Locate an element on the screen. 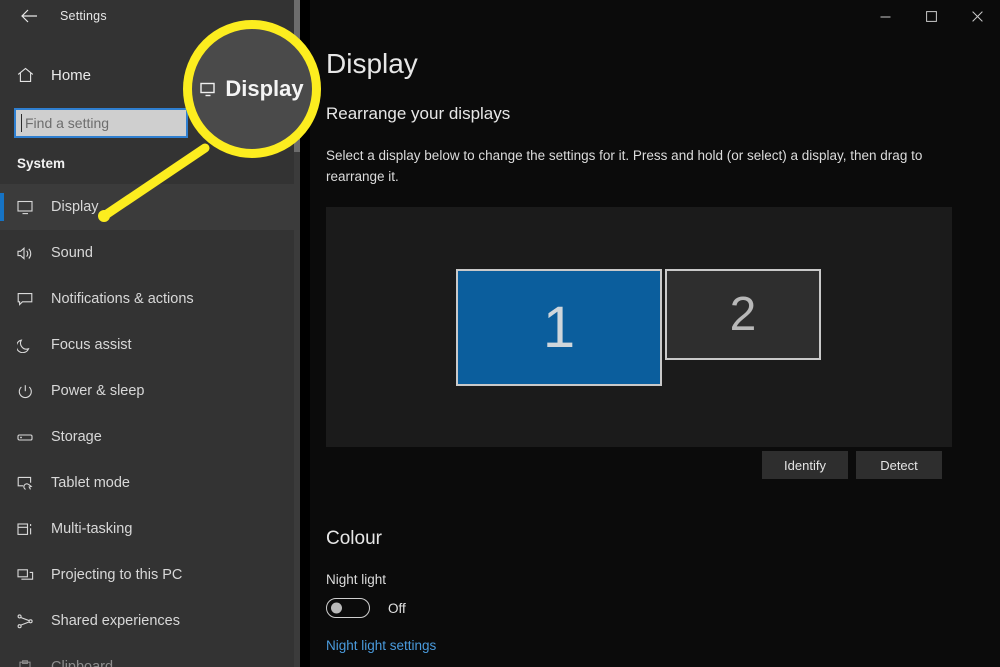 The height and width of the screenshot is (667, 1000). project-icon is located at coordinates (30, 575).